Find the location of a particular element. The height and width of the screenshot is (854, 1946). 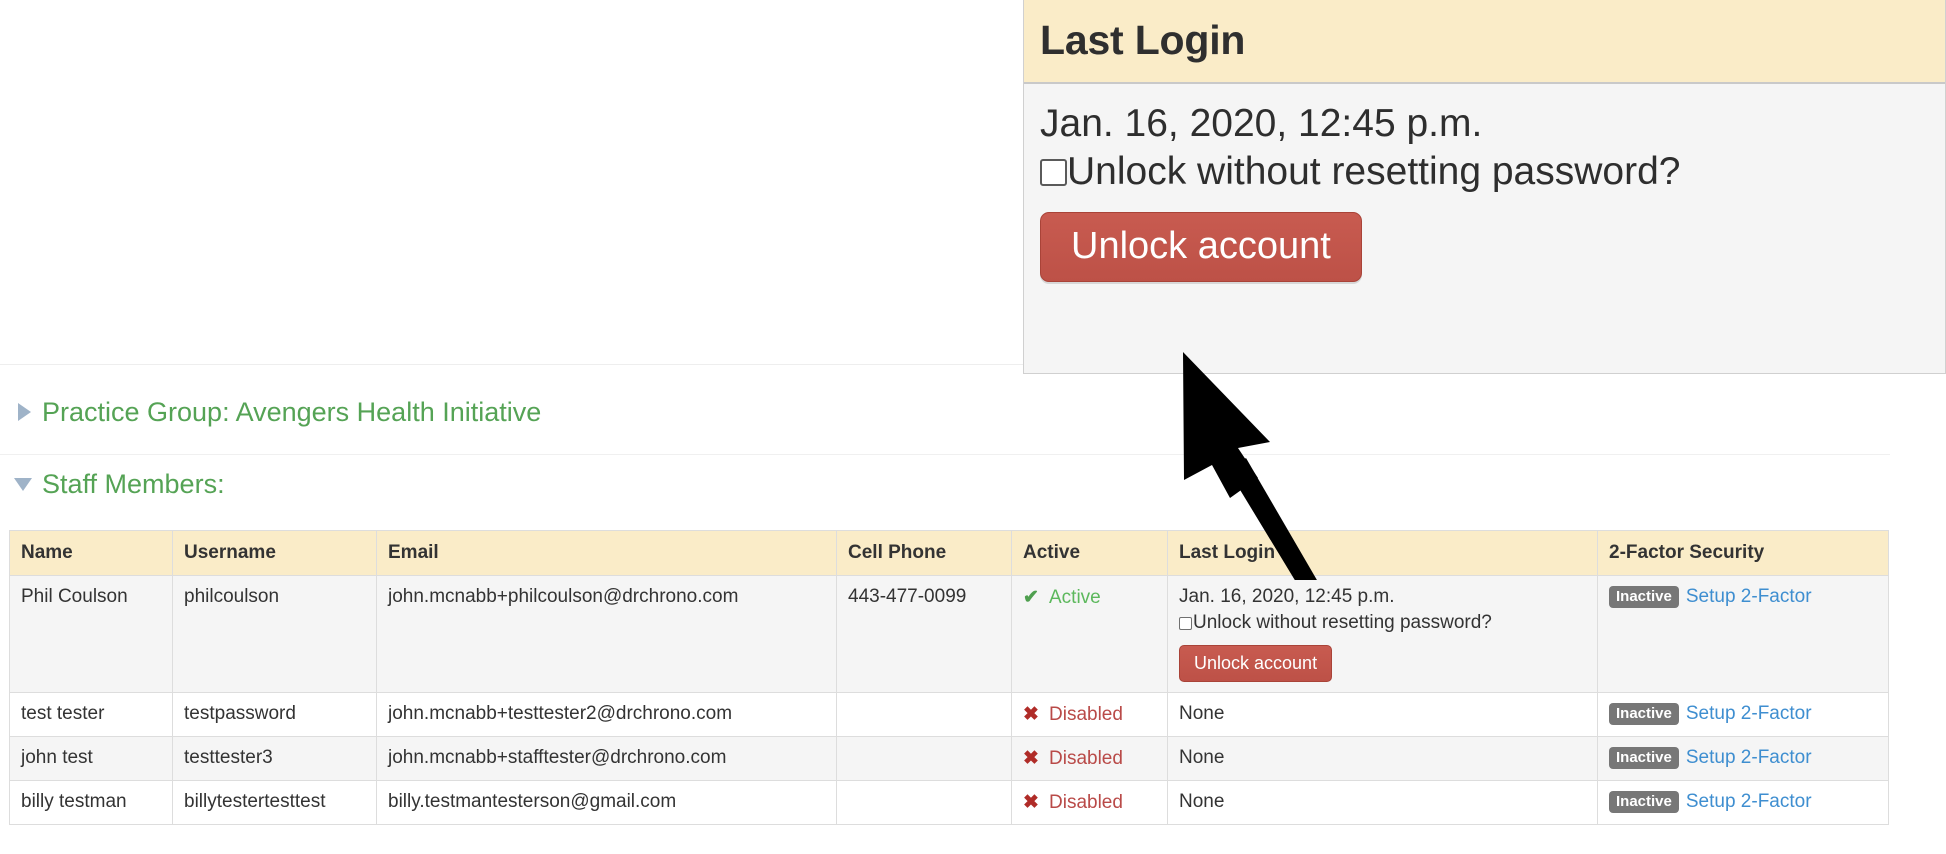

zoom-panel-title: Last Login is located at coordinates (1143, 39).